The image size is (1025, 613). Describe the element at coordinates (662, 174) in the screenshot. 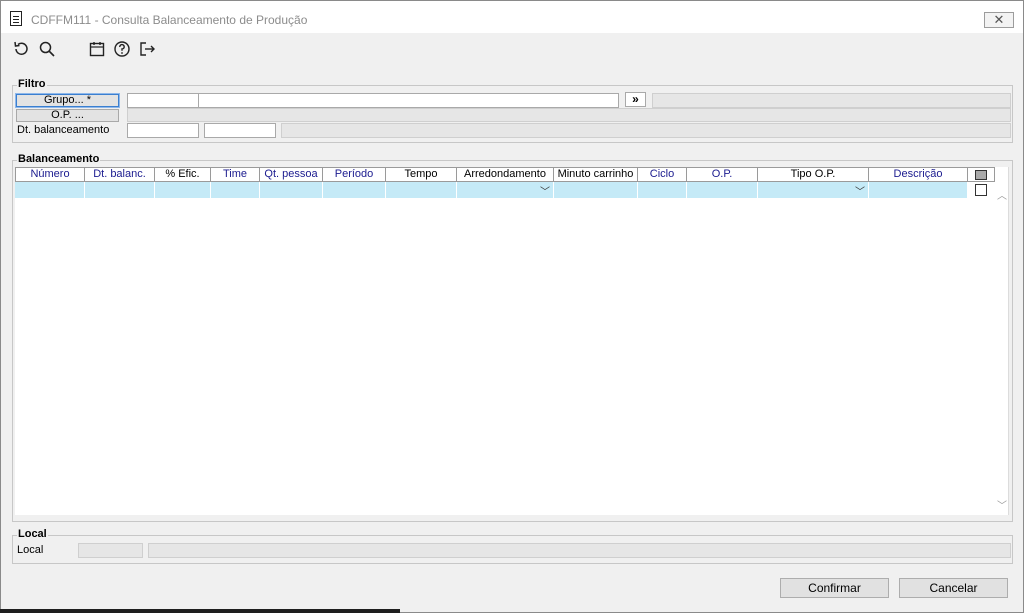

I see `col-ciclo: Ciclo` at that location.